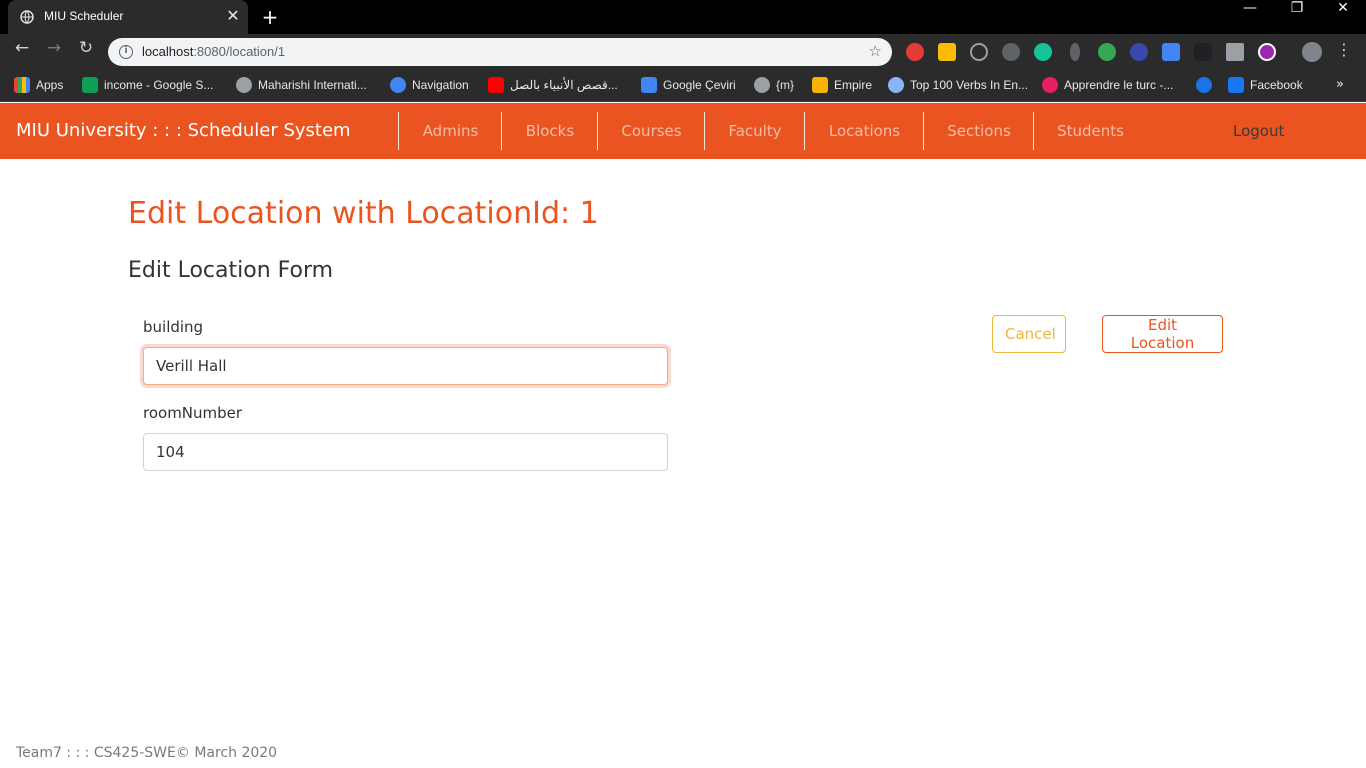 This screenshot has height=768, width=1366. I want to click on bookmark-item, so click(1207, 86).